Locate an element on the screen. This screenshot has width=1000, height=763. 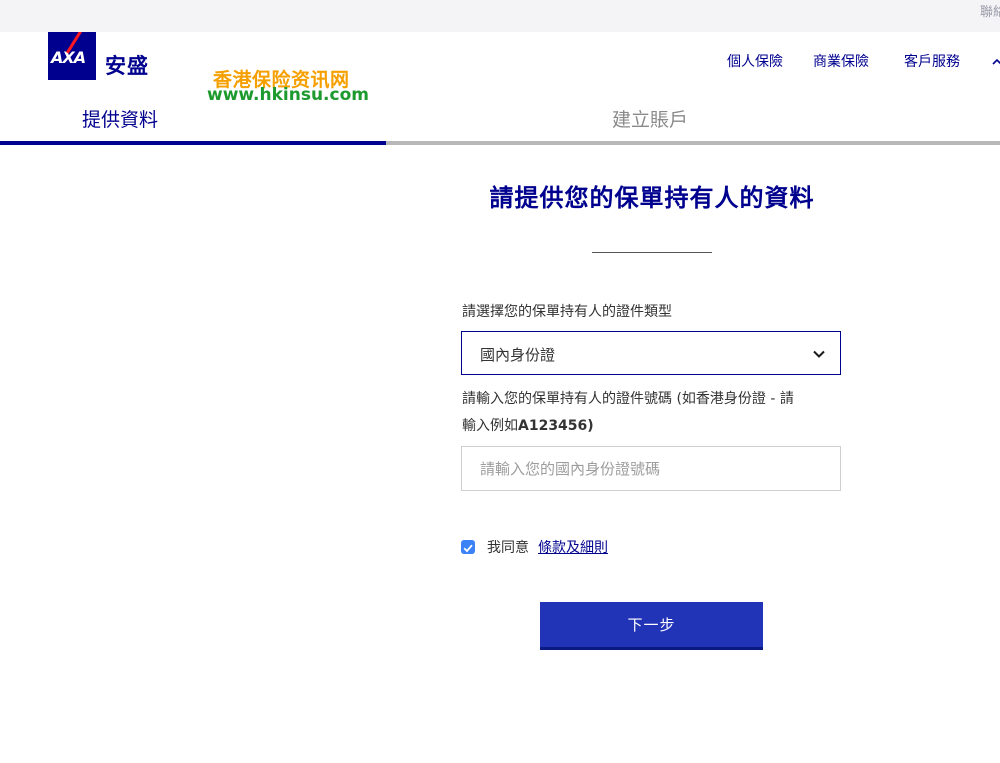
id-type-selected-value: 國內身份證 is located at coordinates (518, 355).